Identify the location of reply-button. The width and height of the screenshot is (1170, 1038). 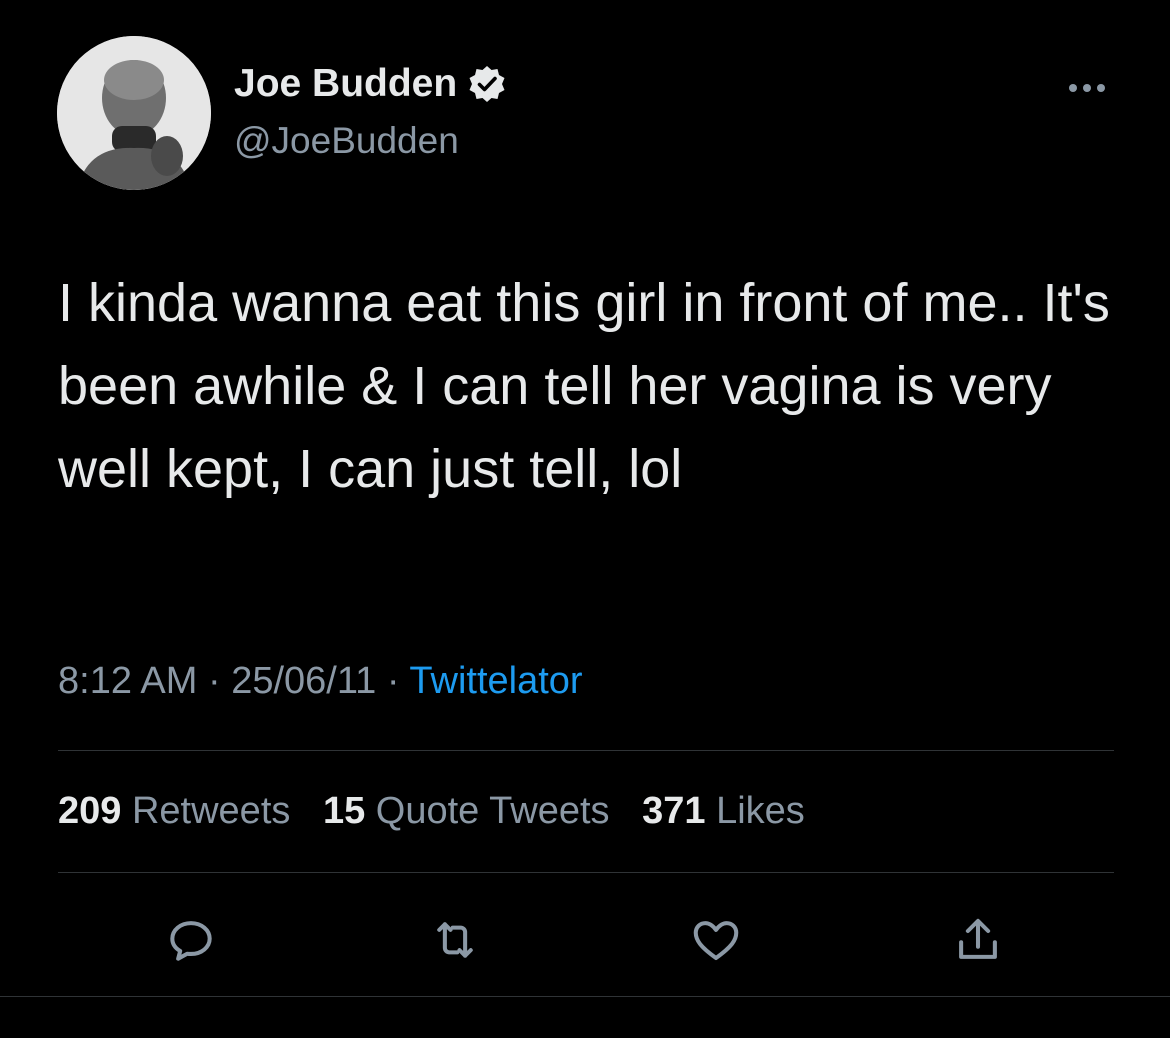
(191, 940).